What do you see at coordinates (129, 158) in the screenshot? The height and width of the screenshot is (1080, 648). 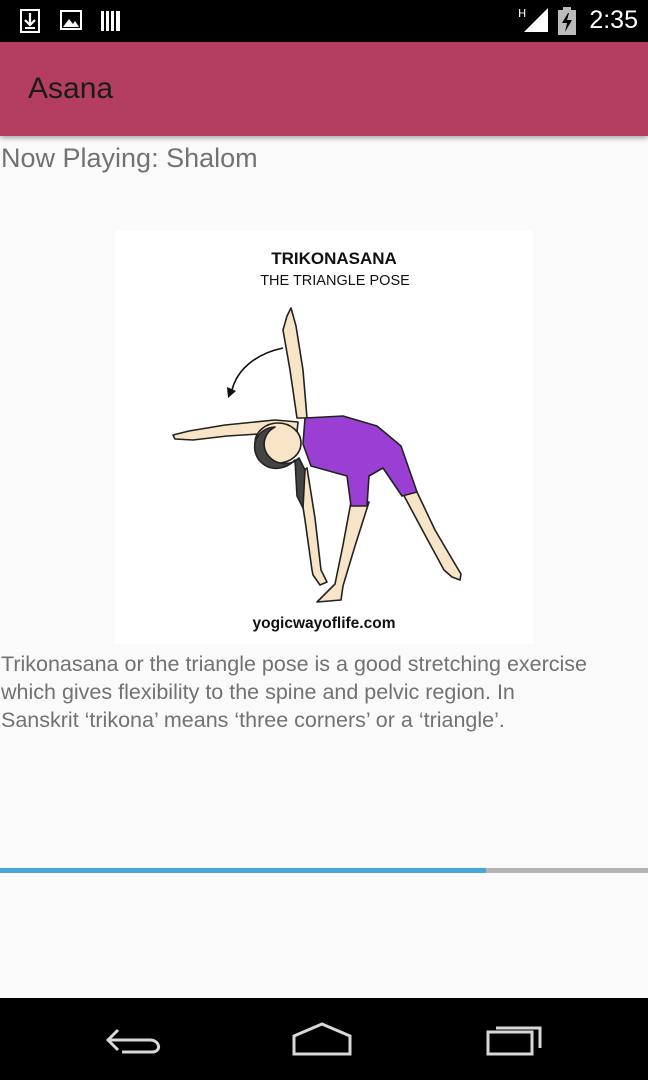 I see `now-playing-label: Now Playing: Shalom` at bounding box center [129, 158].